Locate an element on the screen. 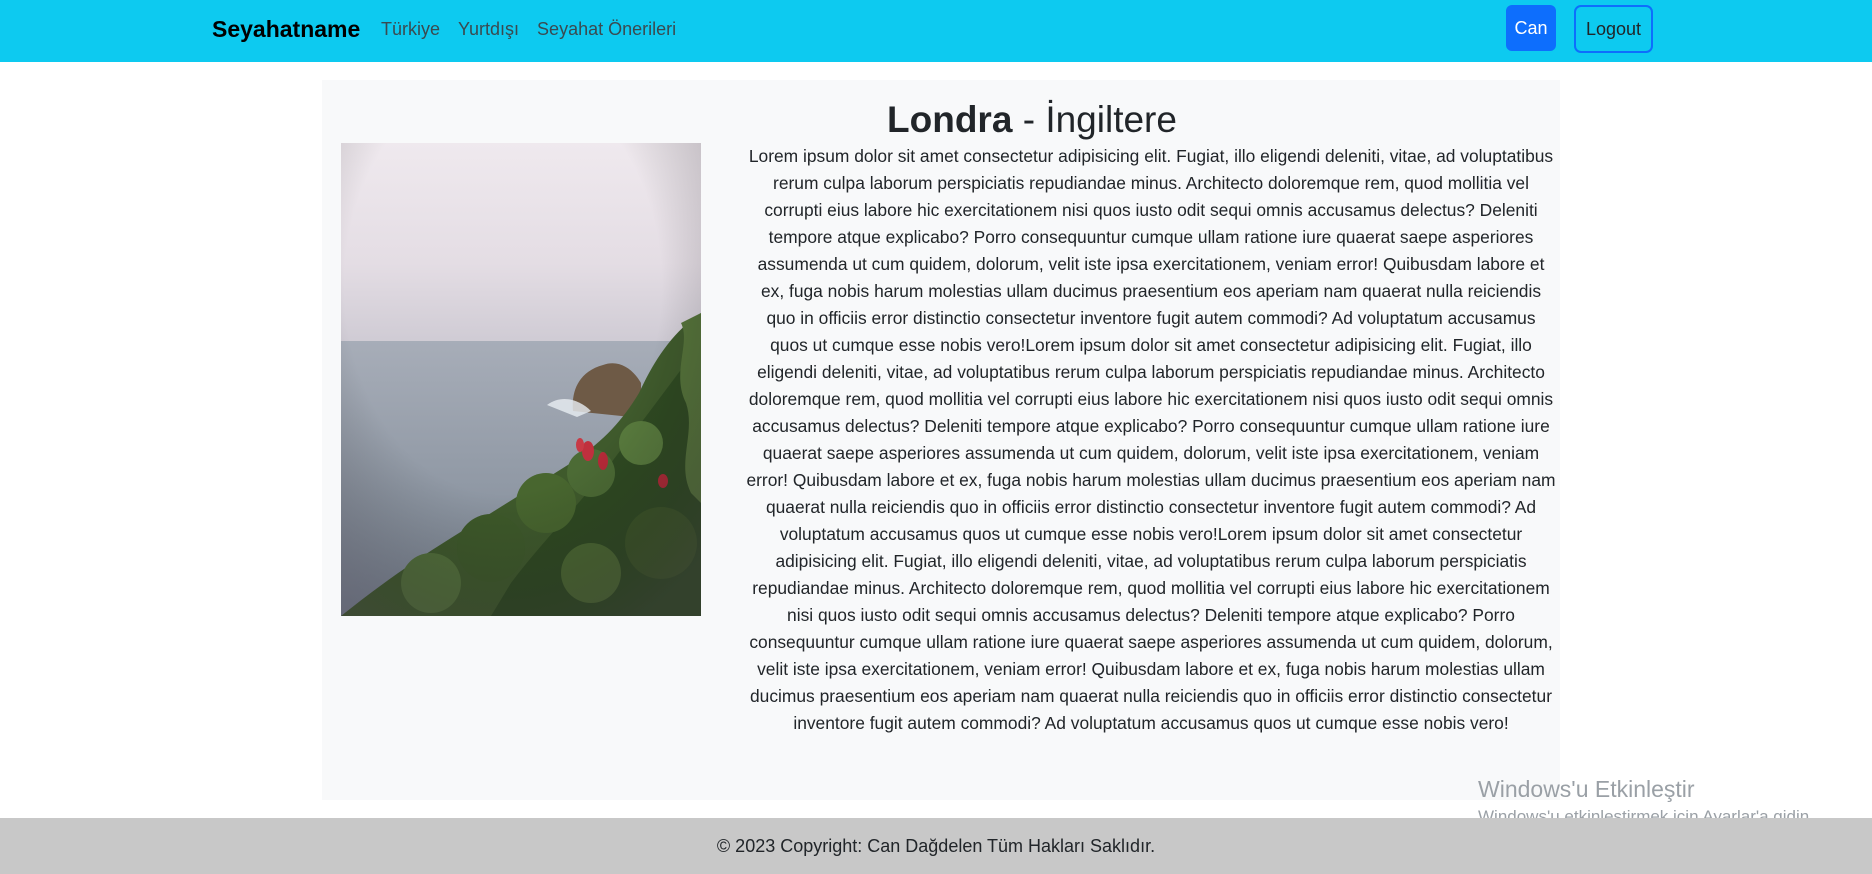 The image size is (1872, 874). landscape-photo-icon is located at coordinates (521, 379).